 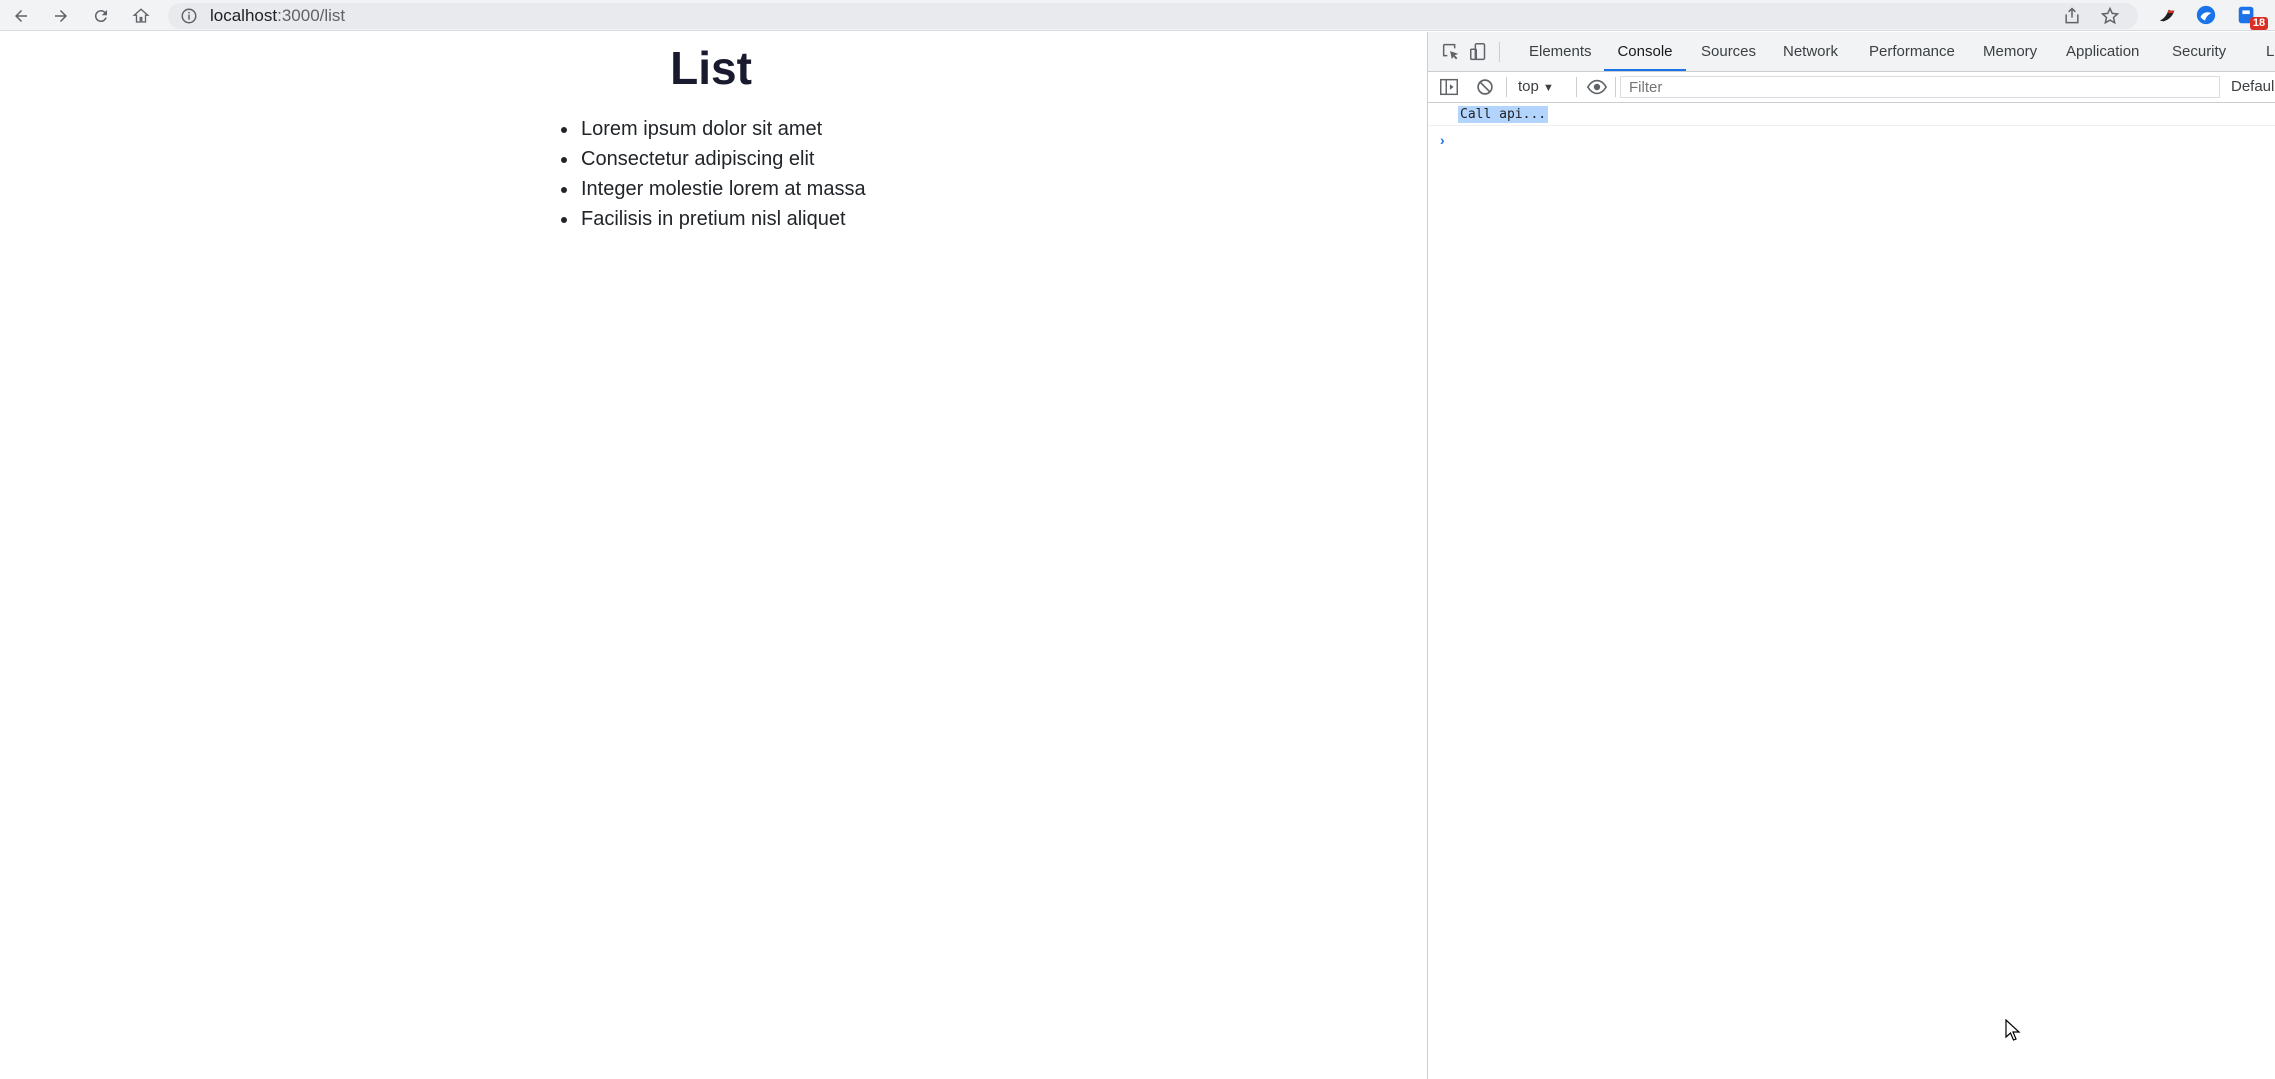 I want to click on extension-badge: 18, so click(x=2259, y=23).